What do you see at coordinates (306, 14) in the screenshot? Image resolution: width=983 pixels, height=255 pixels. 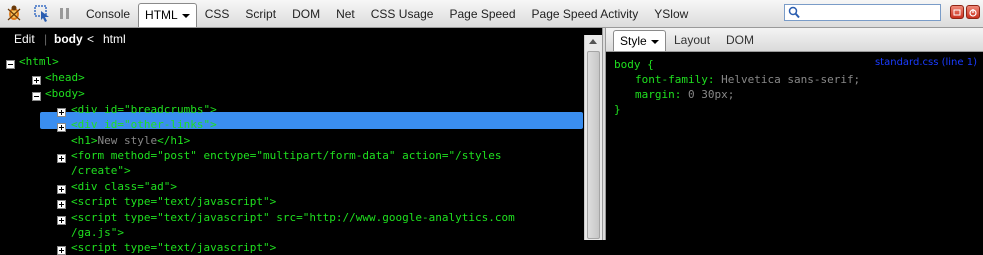 I see `tab-dom: DOM` at bounding box center [306, 14].